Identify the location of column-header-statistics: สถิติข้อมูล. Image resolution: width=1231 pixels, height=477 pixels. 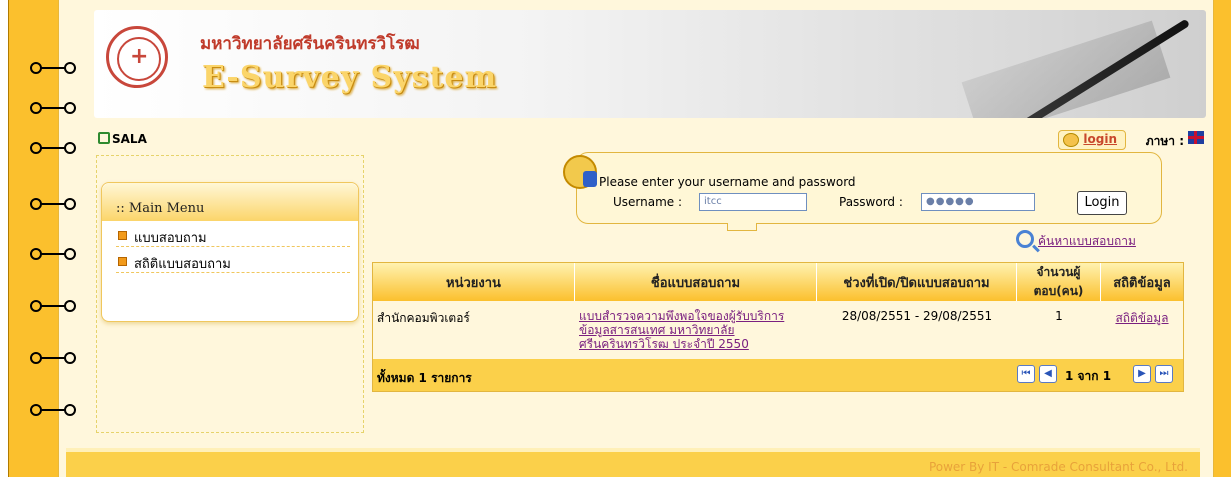
(1142, 282).